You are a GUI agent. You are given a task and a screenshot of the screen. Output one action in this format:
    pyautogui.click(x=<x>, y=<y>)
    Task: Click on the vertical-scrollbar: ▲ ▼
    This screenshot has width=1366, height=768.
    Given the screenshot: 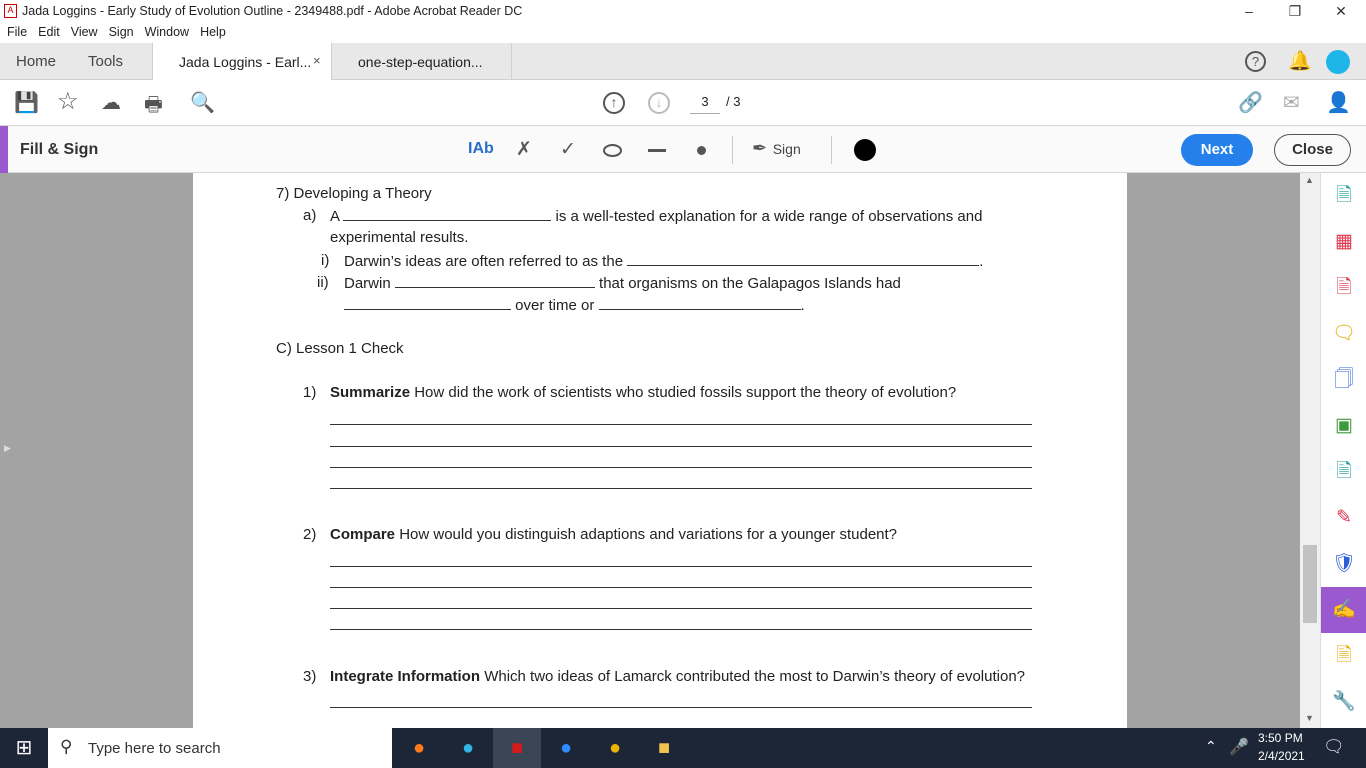 What is the action you would take?
    pyautogui.click(x=1310, y=450)
    